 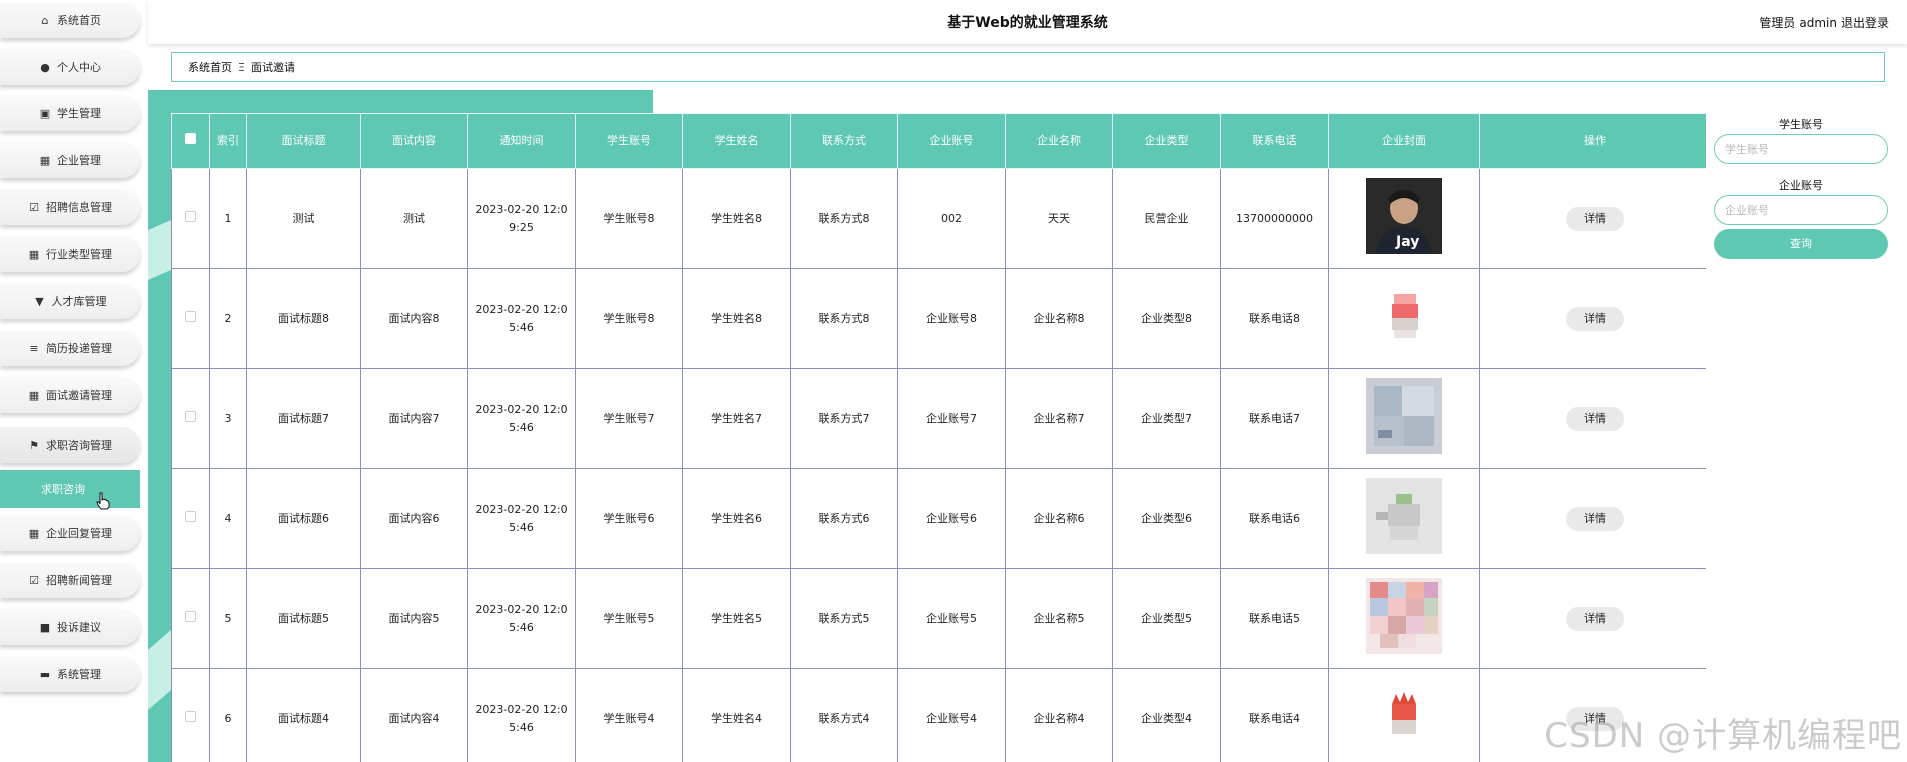 I want to click on select-all-checkbox, so click(x=190, y=141).